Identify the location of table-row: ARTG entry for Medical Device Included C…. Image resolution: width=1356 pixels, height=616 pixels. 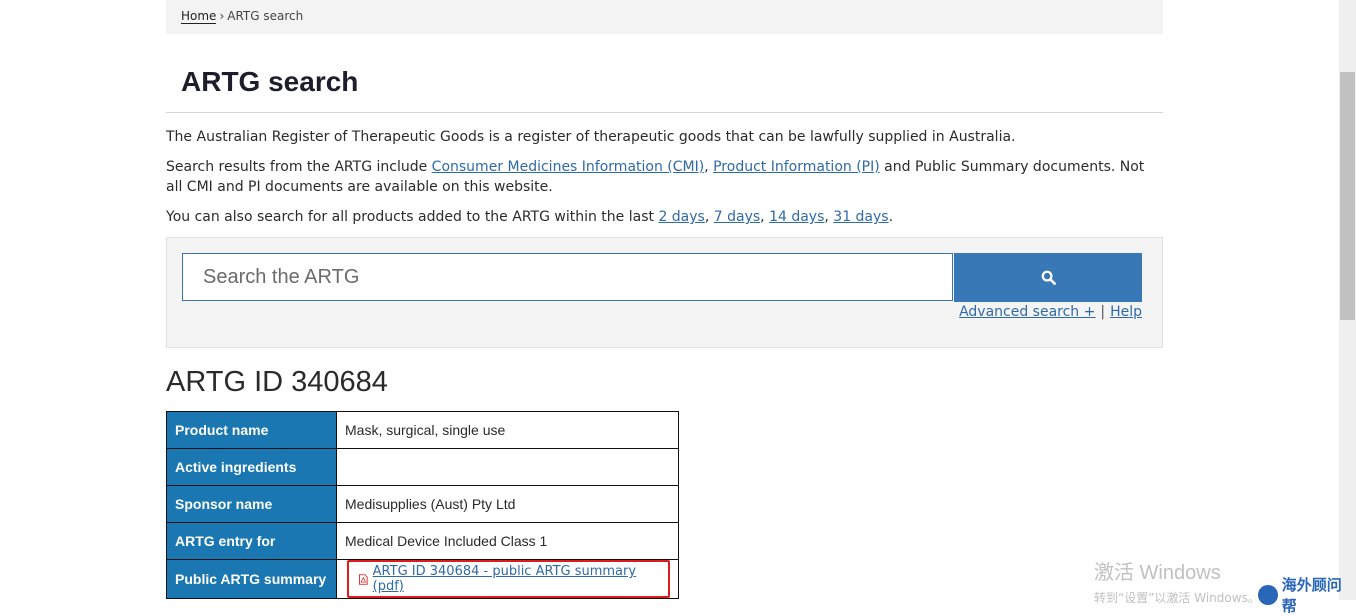
(422, 541).